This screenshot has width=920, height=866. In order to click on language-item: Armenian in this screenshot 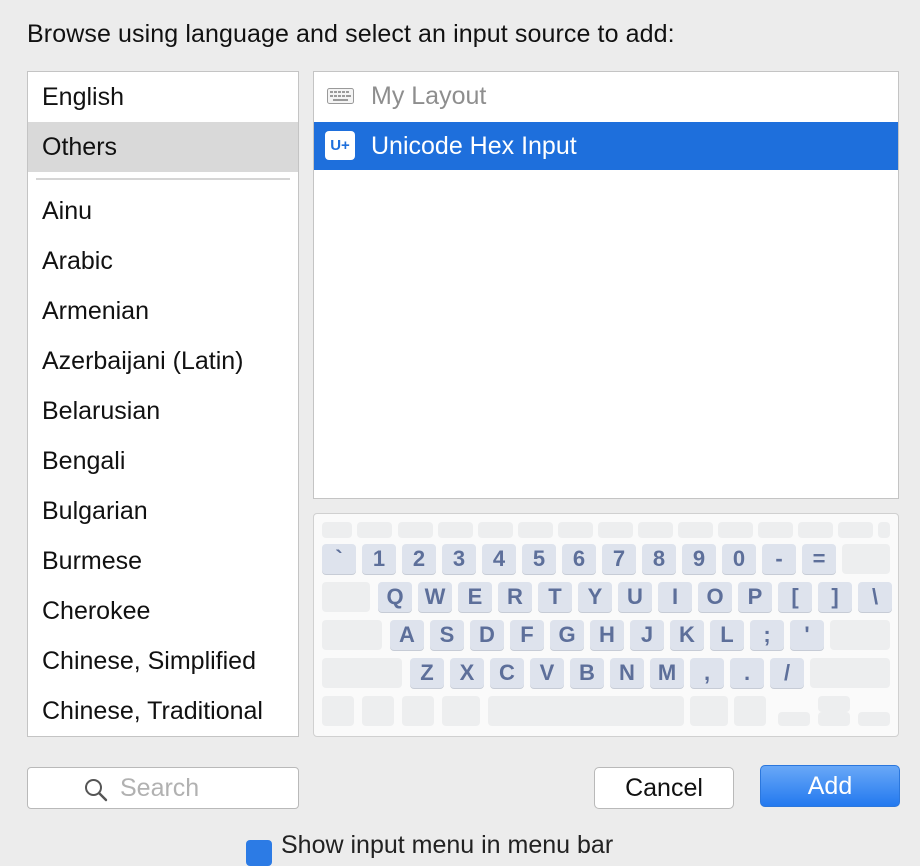, I will do `click(163, 311)`.